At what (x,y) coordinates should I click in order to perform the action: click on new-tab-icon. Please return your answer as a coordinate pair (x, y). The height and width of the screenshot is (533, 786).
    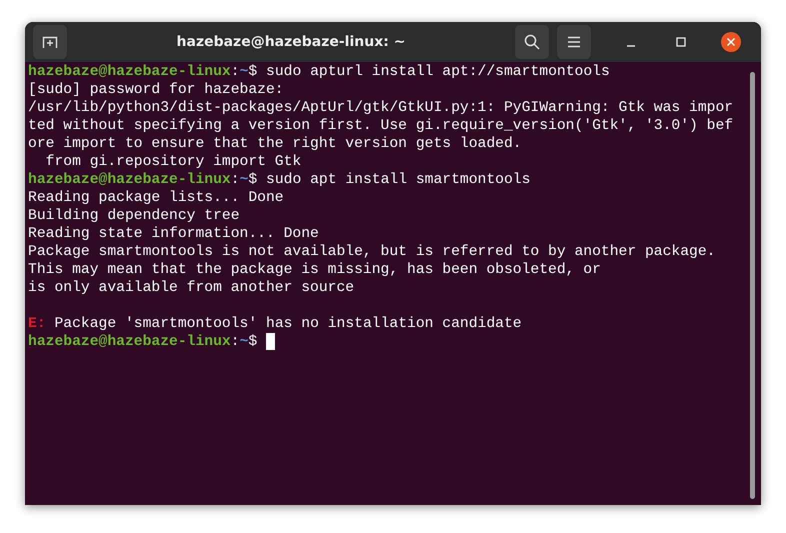
    Looking at the image, I should click on (50, 42).